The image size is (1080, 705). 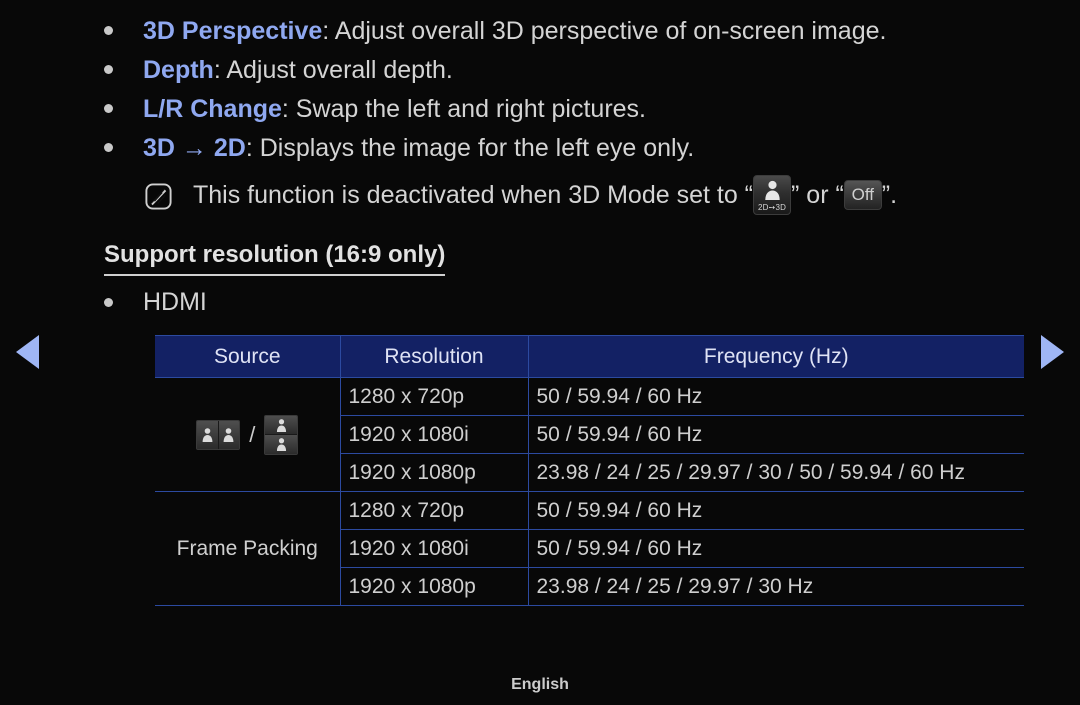 What do you see at coordinates (212, 109) in the screenshot?
I see `feature-term: L/R Change` at bounding box center [212, 109].